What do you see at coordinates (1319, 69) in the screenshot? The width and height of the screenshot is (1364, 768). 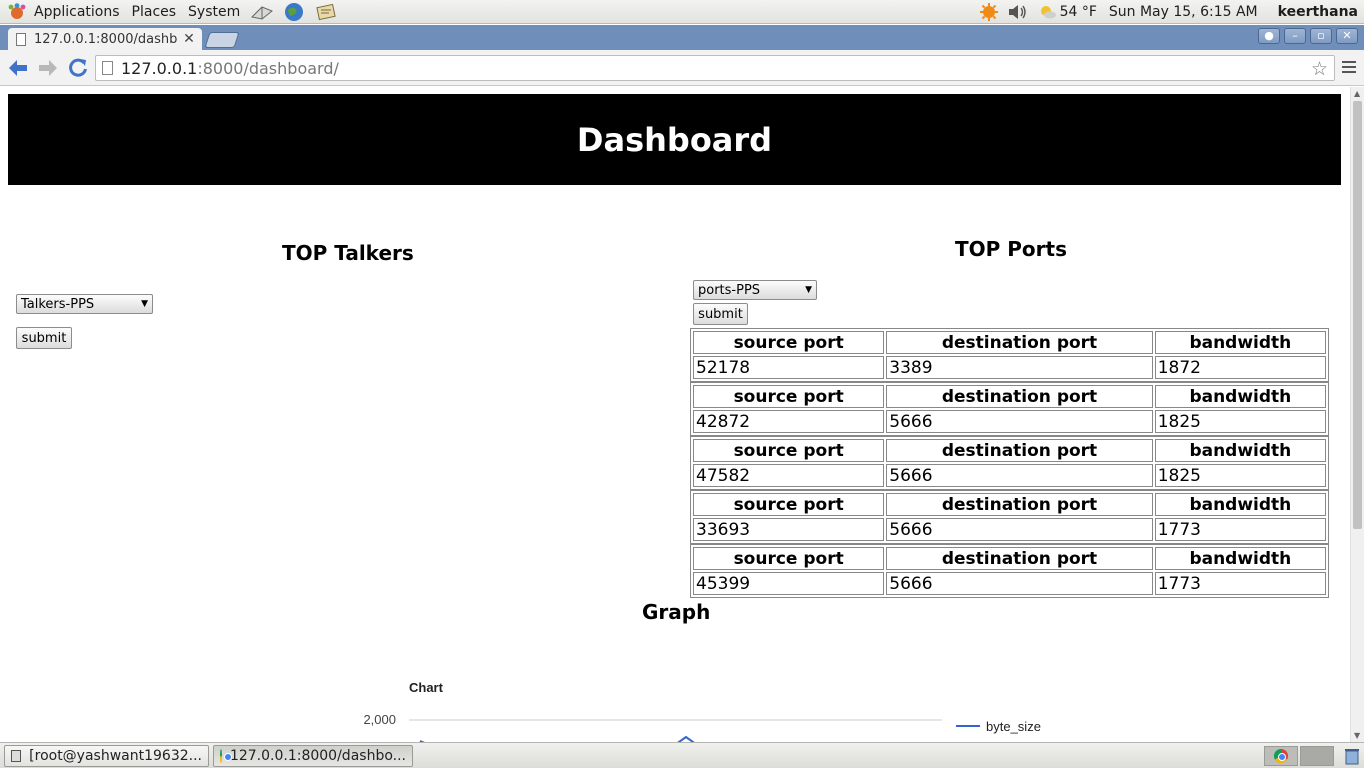 I see `bookmark-star-icon: ☆` at bounding box center [1319, 69].